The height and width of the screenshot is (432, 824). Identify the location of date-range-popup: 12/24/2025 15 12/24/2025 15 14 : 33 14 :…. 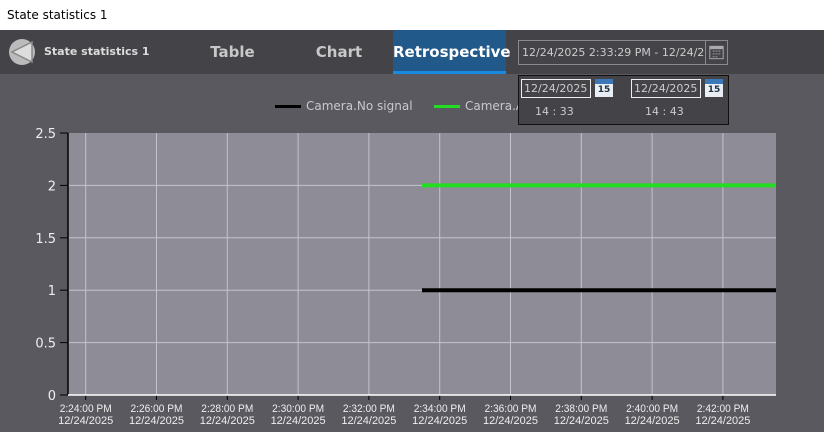
(623, 100).